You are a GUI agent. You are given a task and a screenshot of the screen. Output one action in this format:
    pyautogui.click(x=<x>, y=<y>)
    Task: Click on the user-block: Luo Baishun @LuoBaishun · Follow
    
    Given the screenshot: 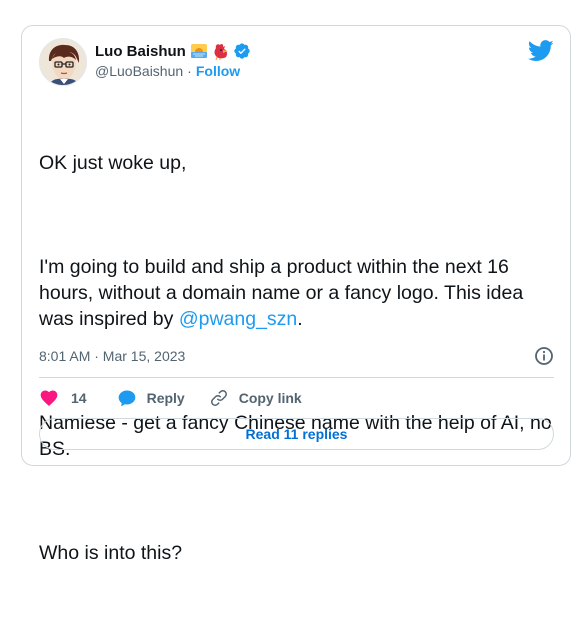 What is the action you would take?
    pyautogui.click(x=173, y=60)
    